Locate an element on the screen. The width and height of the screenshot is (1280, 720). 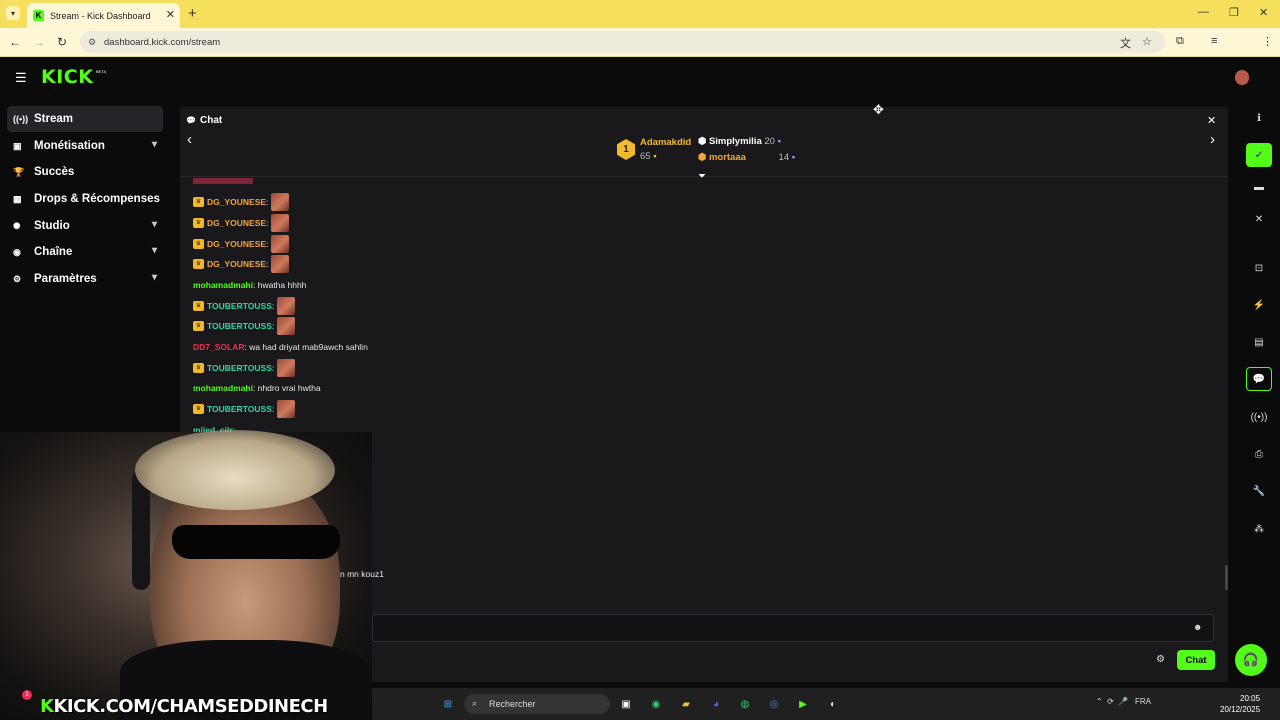
kick-logo: KICK is located at coordinates (67, 77).